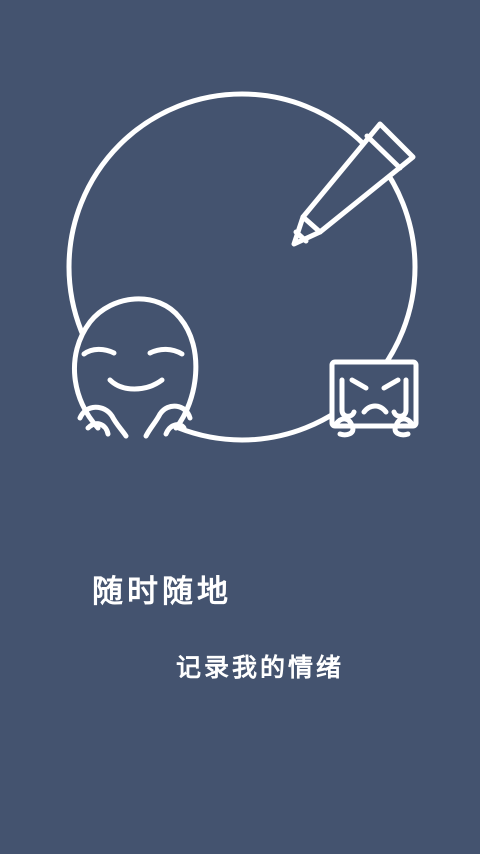  What do you see at coordinates (260, 667) in the screenshot?
I see `tagline-secondary: 记录我的情绪` at bounding box center [260, 667].